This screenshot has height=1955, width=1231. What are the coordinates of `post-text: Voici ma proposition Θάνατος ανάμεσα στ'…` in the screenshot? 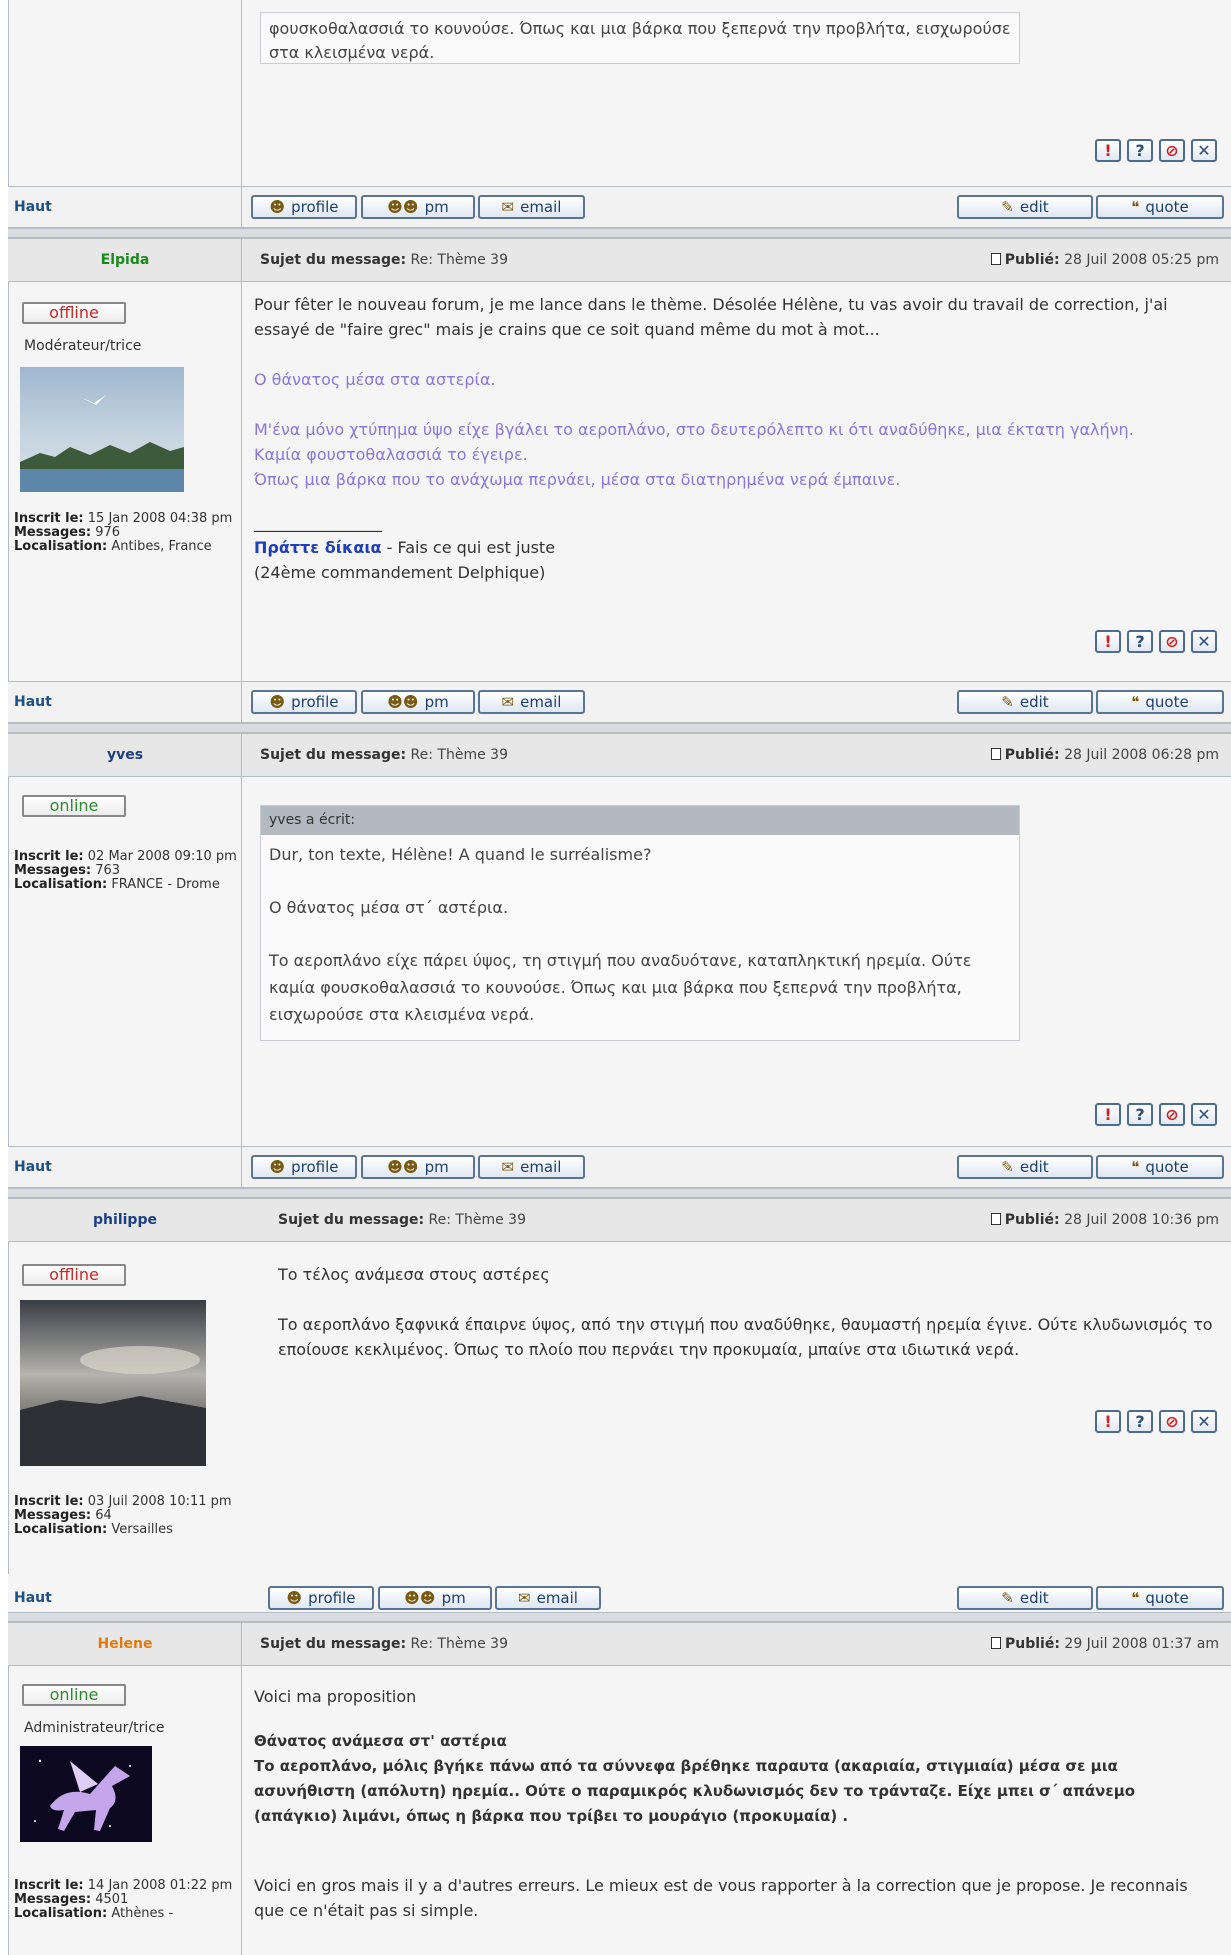 It's located at (721, 1803).